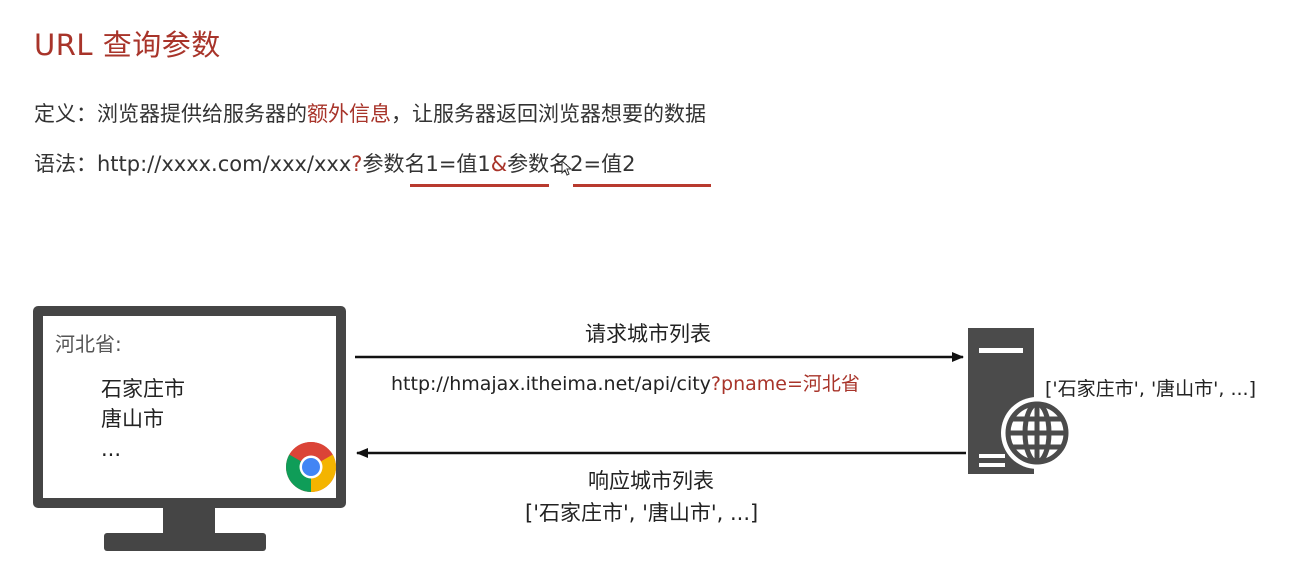 The width and height of the screenshot is (1302, 566). What do you see at coordinates (1037, 433) in the screenshot?
I see `globe-icon` at bounding box center [1037, 433].